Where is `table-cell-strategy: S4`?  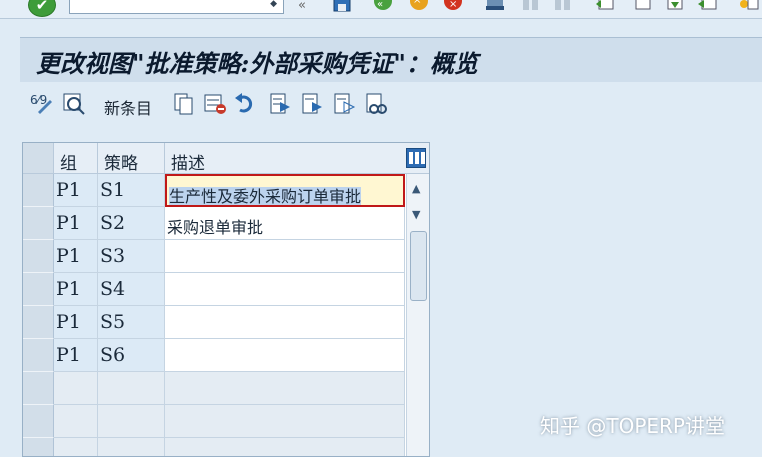
table-cell-strategy: S4 is located at coordinates (131, 289).